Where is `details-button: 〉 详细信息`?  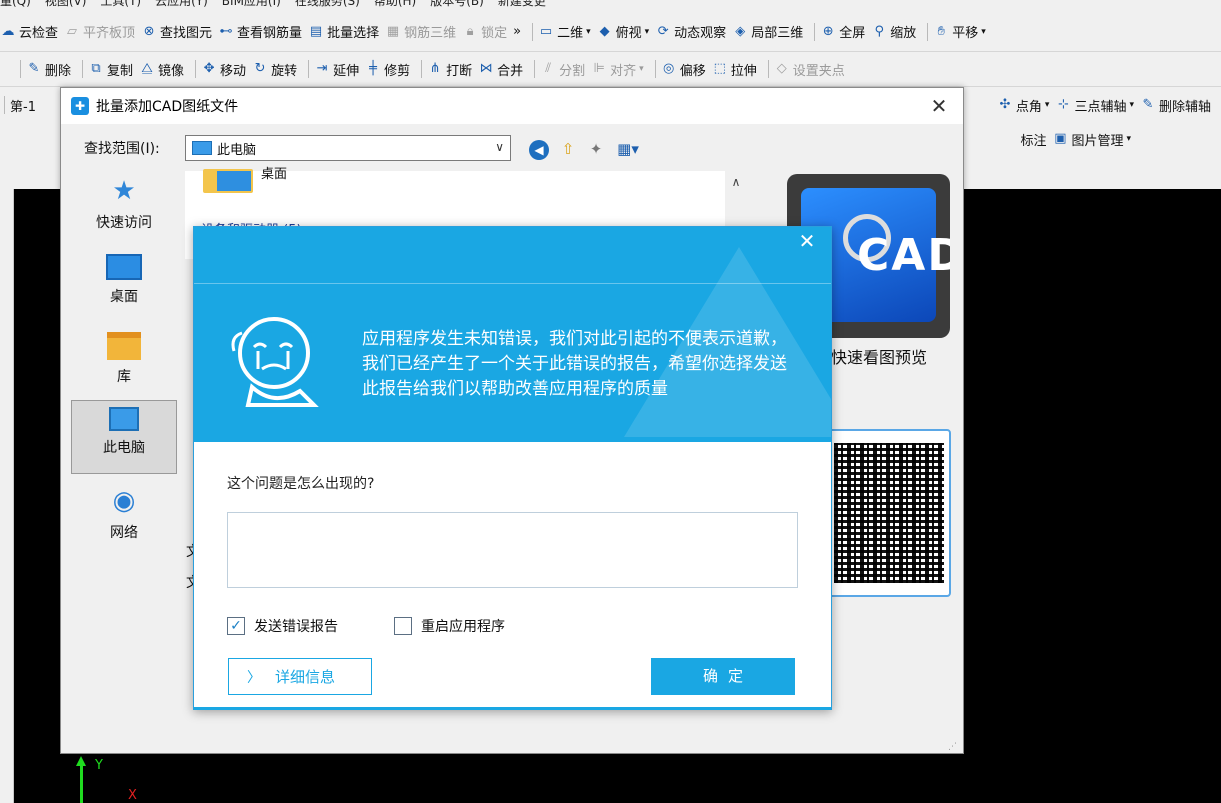
details-button: 〉 详细信息 is located at coordinates (300, 676).